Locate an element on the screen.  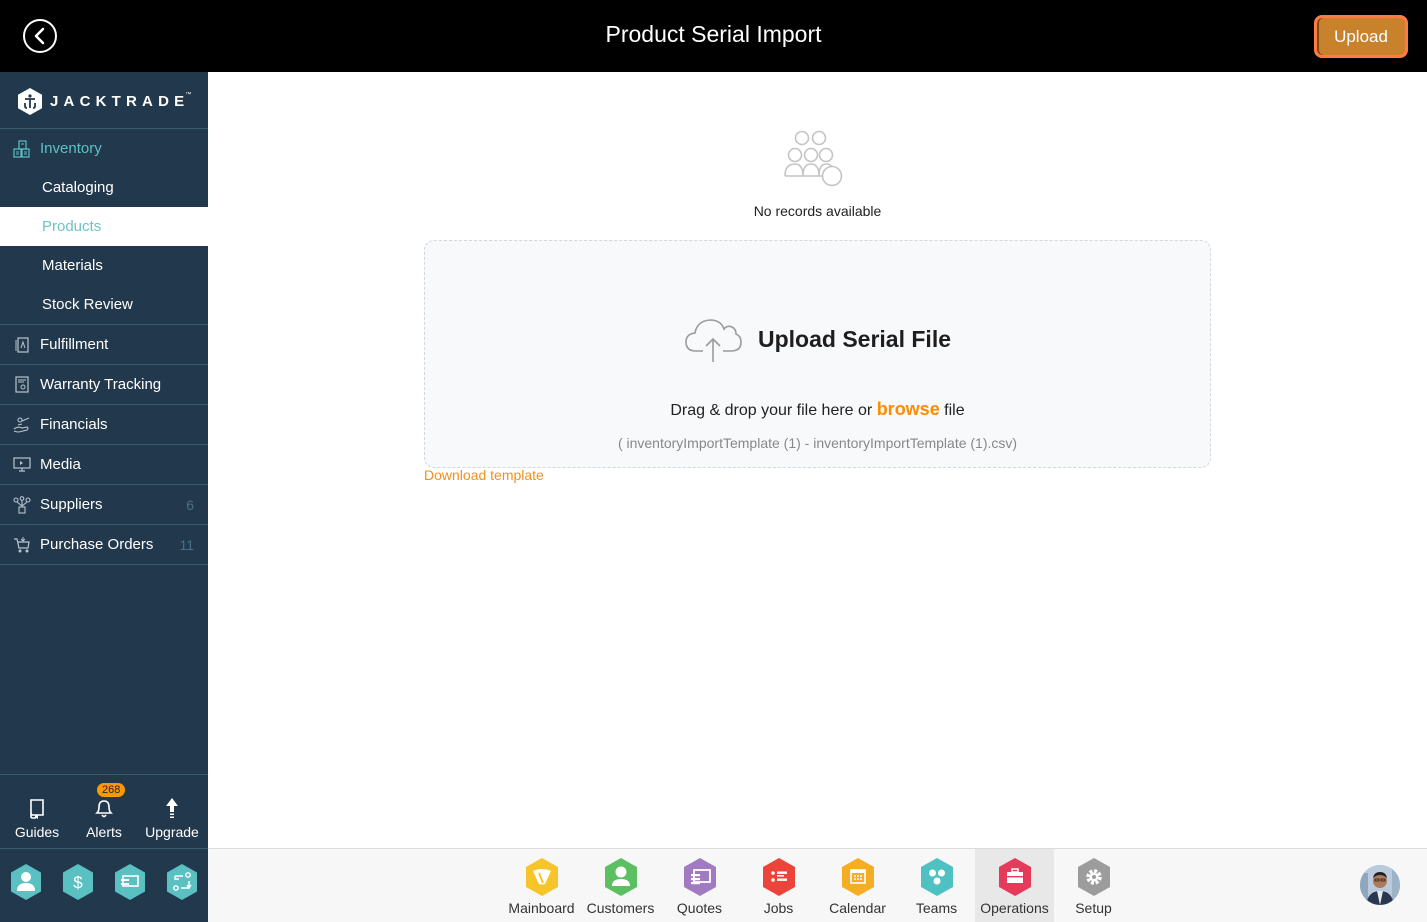
page-title: Product Serial Import is located at coordinates (713, 34).